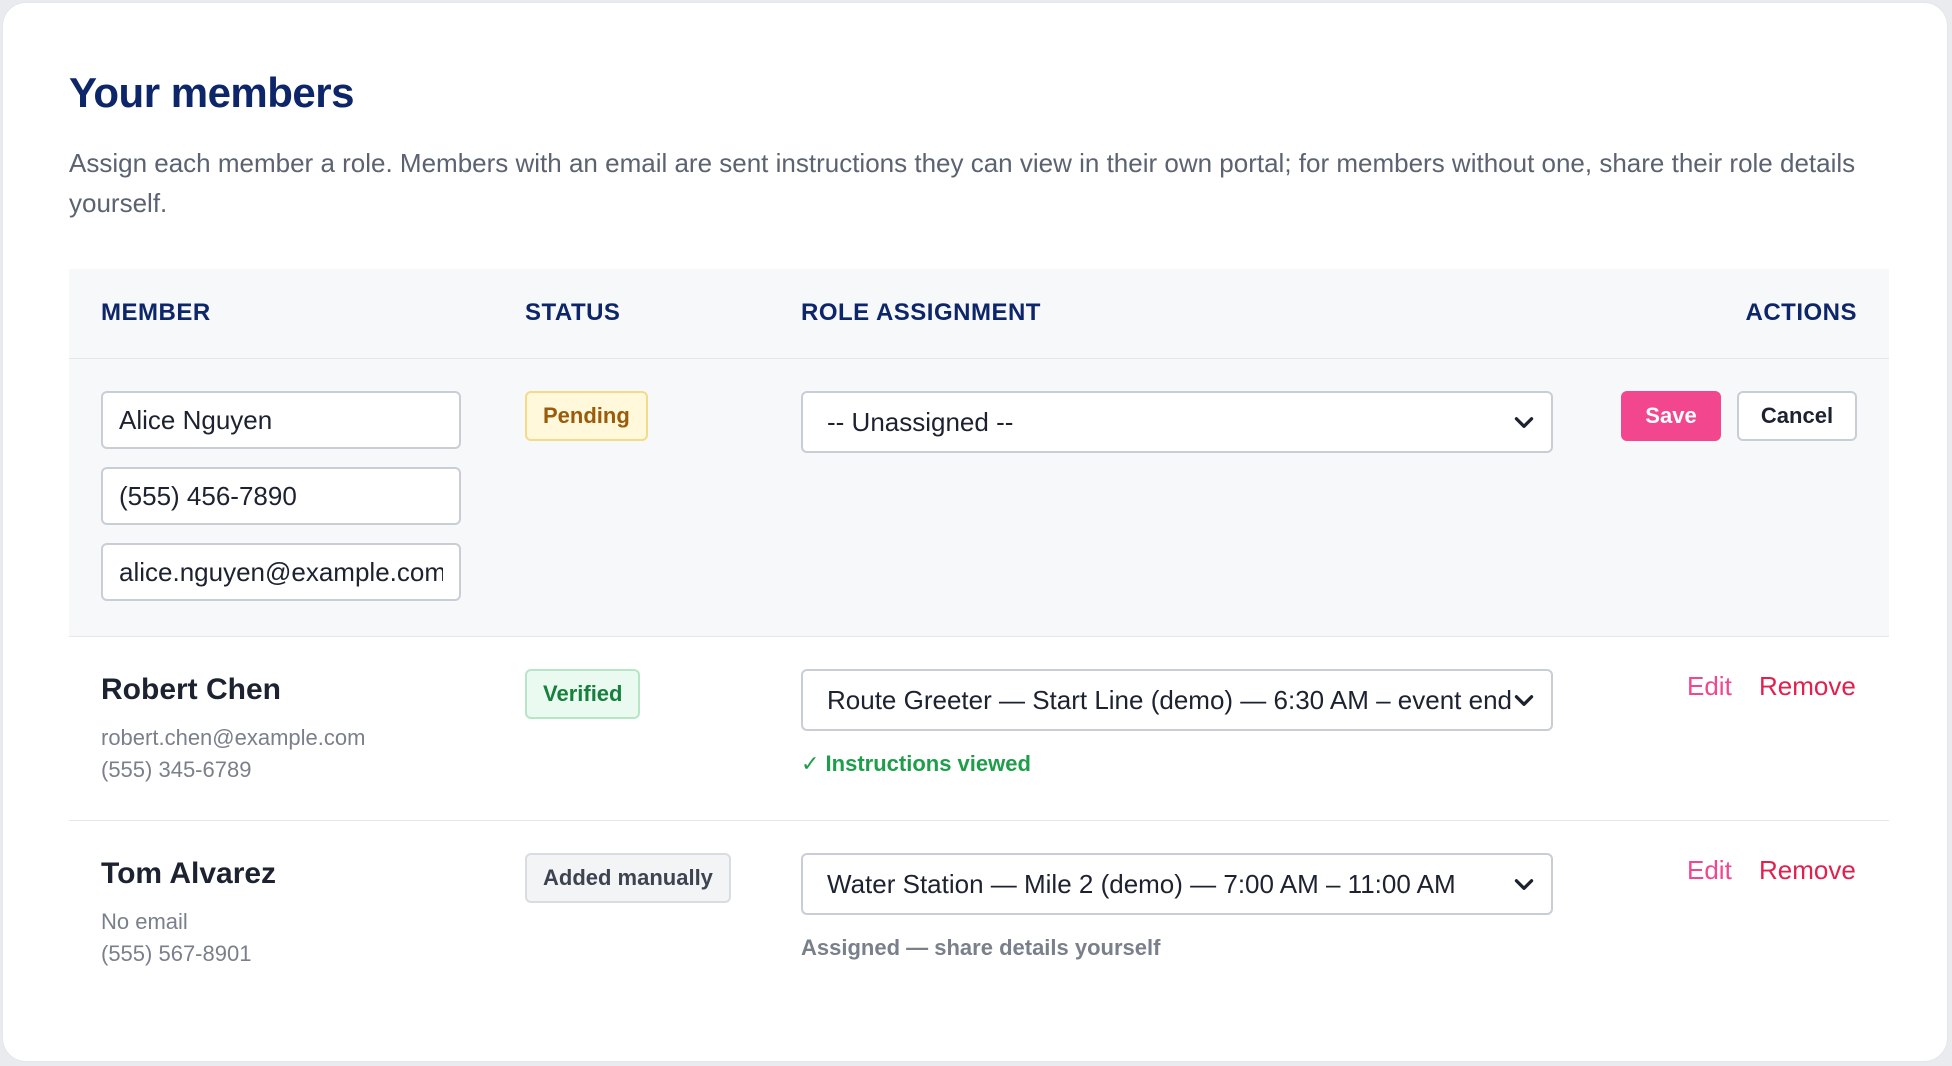 The height and width of the screenshot is (1066, 1952). What do you see at coordinates (281, 420) in the screenshot?
I see `member-name-input` at bounding box center [281, 420].